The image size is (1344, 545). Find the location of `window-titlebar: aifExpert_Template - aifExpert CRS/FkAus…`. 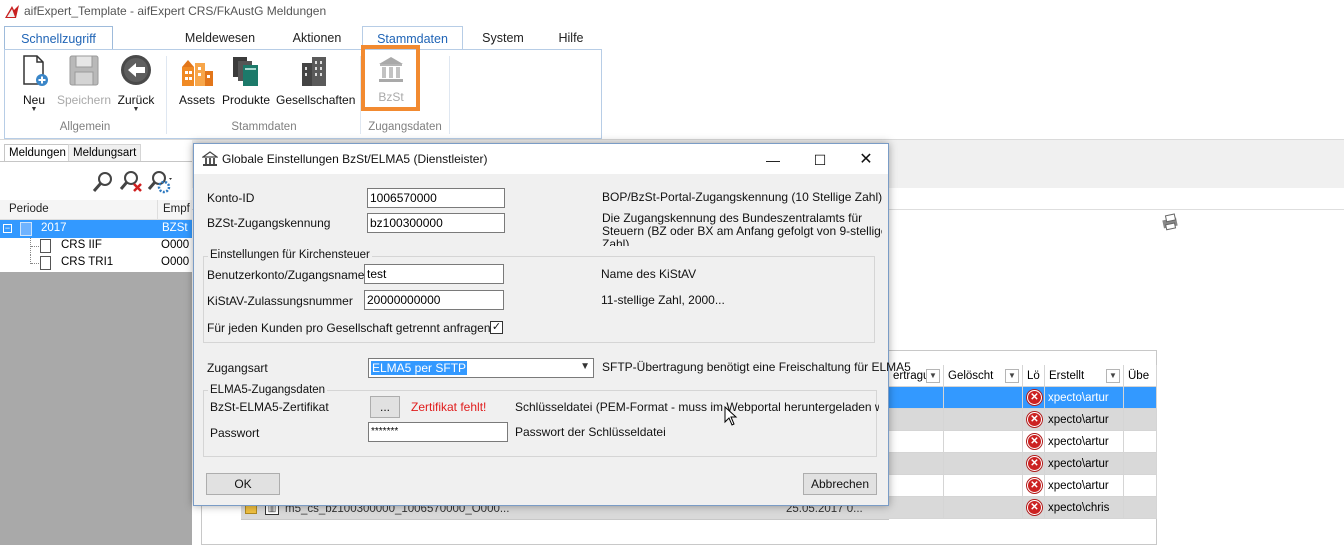

window-titlebar: aifExpert_Template - aifExpert CRS/FkAus… is located at coordinates (672, 12).